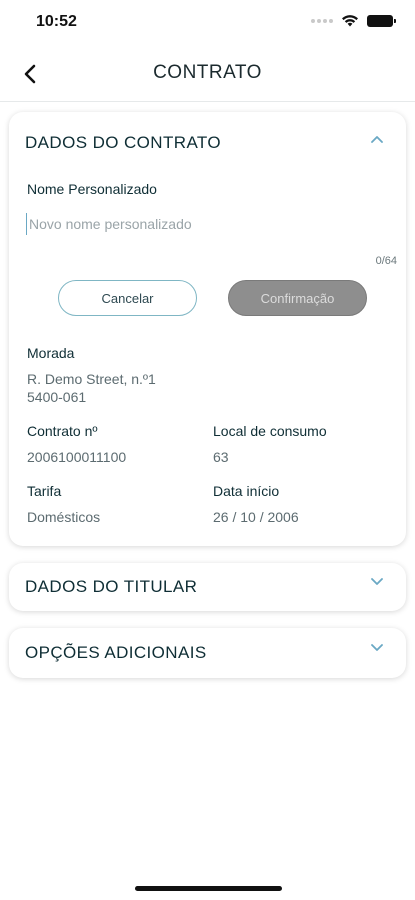 The height and width of the screenshot is (900, 415). I want to click on confirm-button: Confirmação, so click(297, 298).